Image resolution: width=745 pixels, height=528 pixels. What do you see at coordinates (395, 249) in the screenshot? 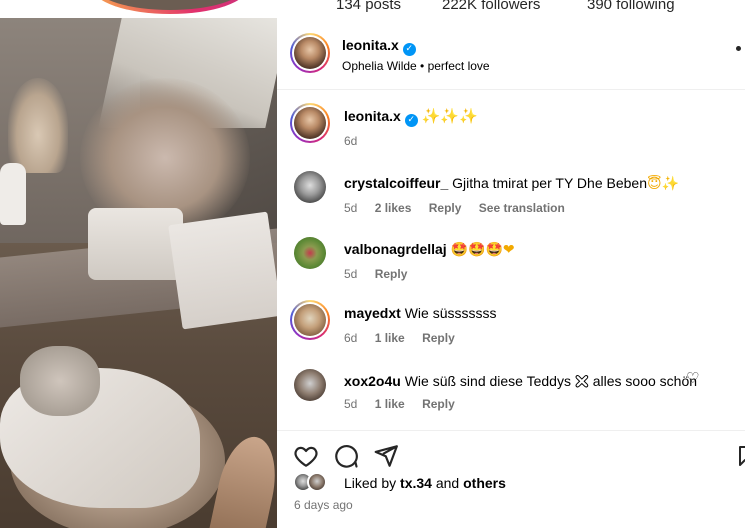
I see `commenter-username: valbonagrdellaj` at bounding box center [395, 249].